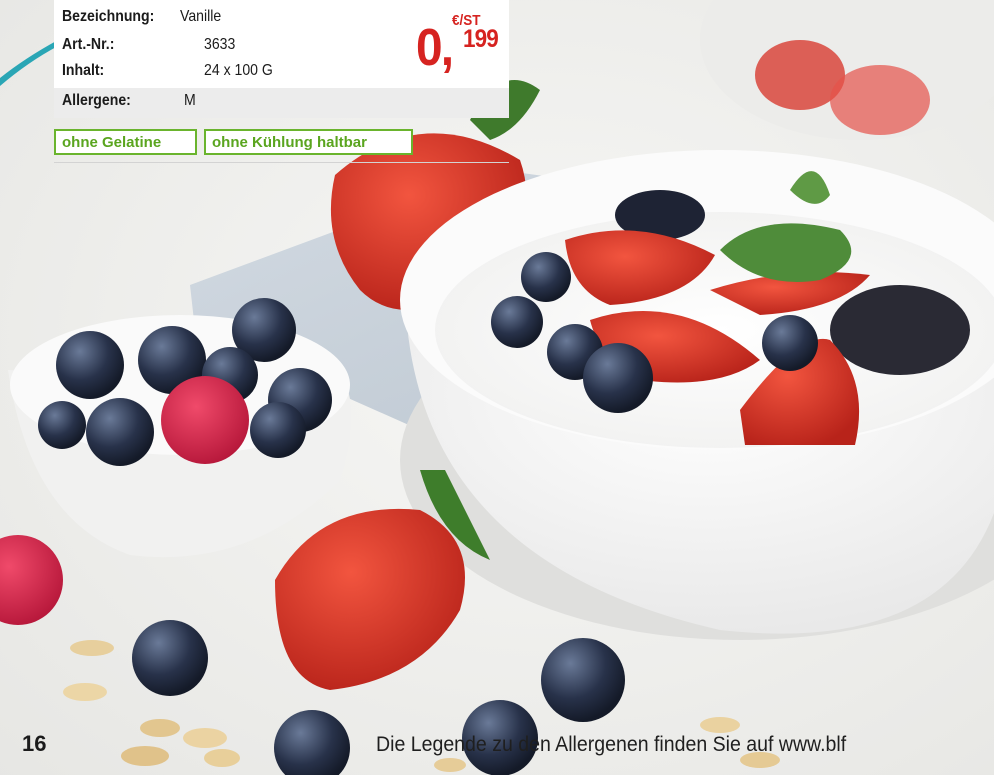  I want to click on badge-no-gelatine: ohne Gelatine, so click(125, 142).